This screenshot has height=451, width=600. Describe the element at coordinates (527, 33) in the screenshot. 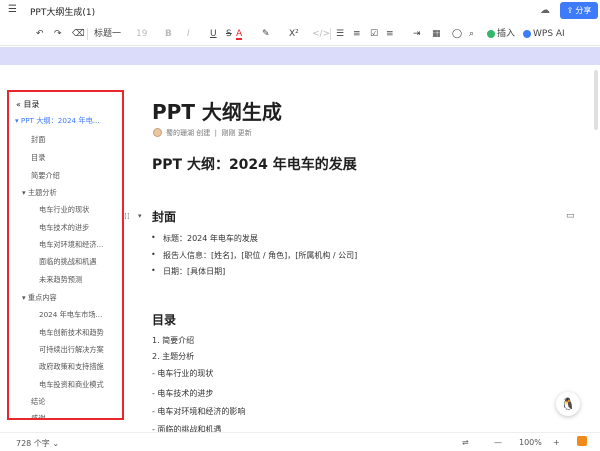

I see `wps-ai-icon` at that location.